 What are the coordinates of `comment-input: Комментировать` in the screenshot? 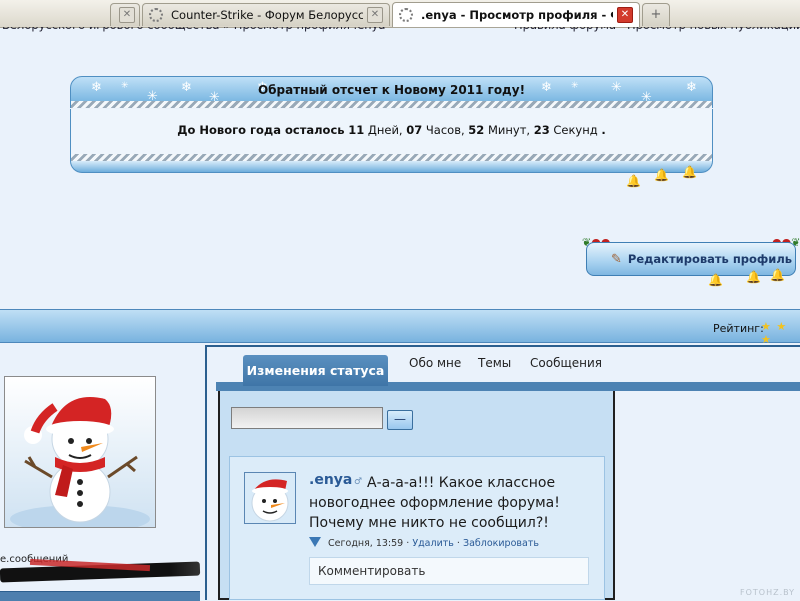 It's located at (449, 571).